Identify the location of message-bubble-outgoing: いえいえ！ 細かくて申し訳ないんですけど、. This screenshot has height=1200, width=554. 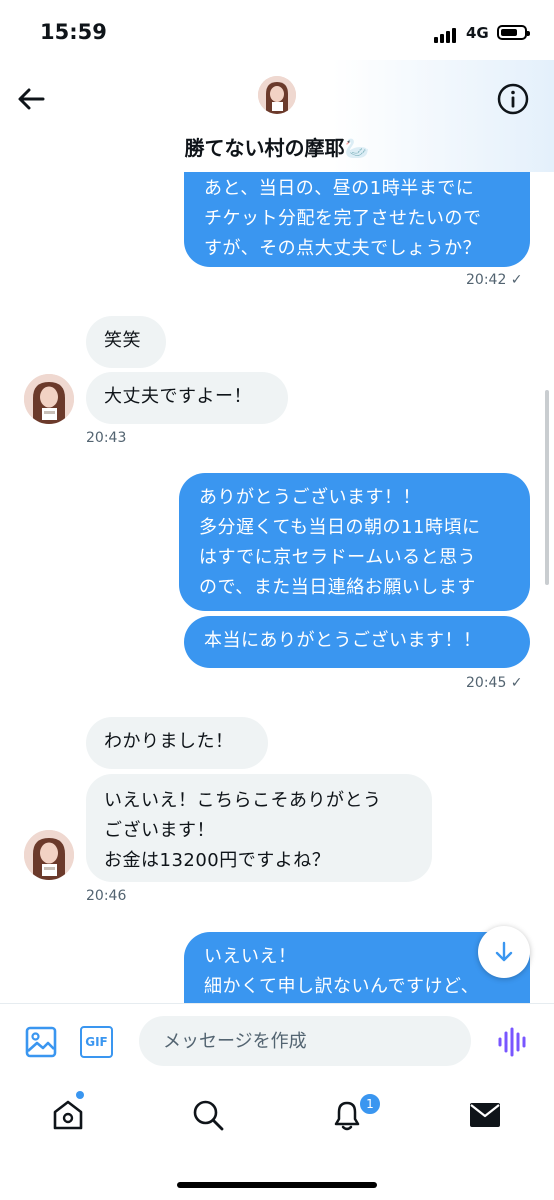
(357, 968).